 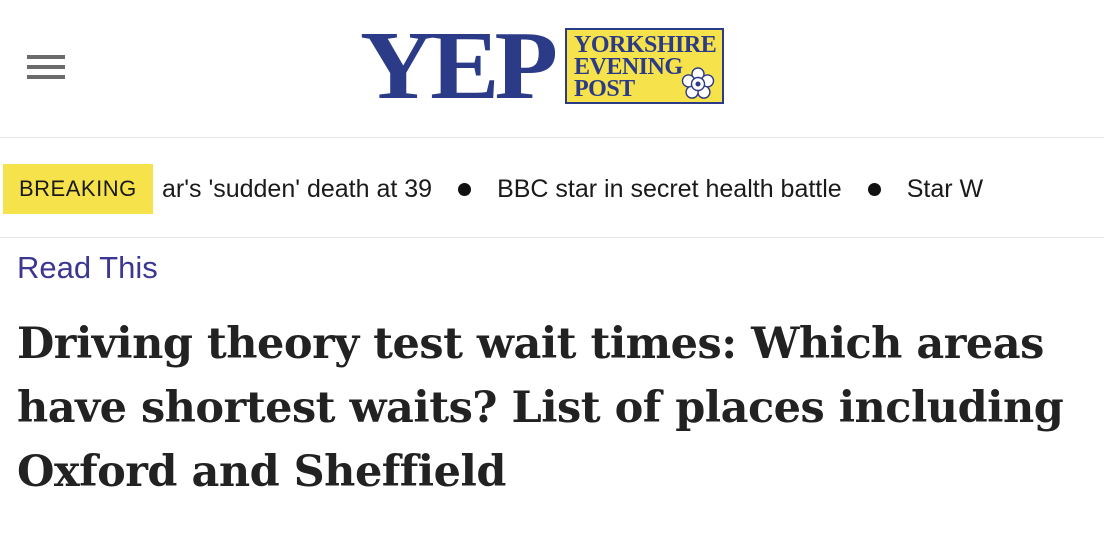 I want to click on logo-badge: YORKSHIRE EVENING POST, so click(x=644, y=66).